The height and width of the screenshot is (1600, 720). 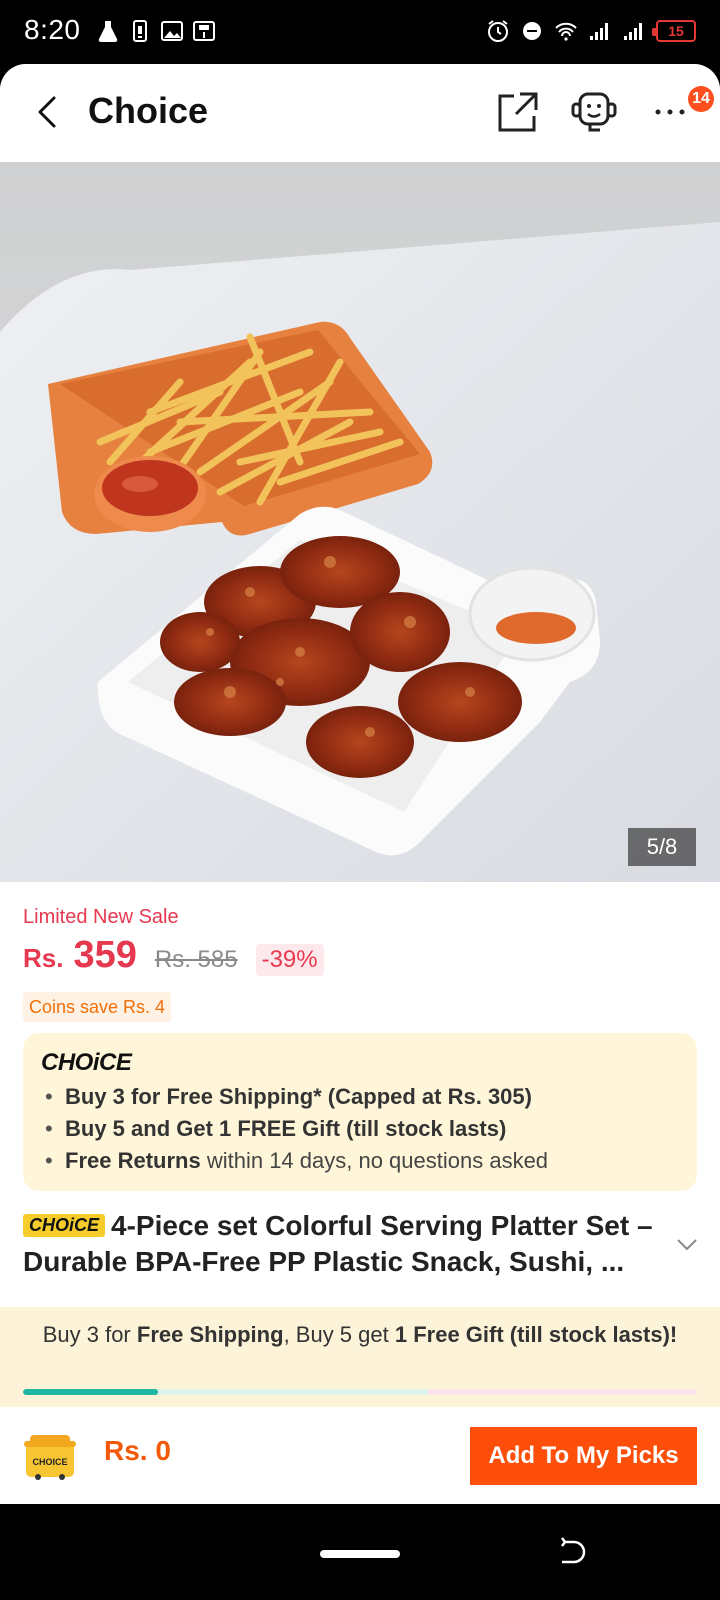 I want to click on top-header: Choice 14, so click(x=360, y=113).